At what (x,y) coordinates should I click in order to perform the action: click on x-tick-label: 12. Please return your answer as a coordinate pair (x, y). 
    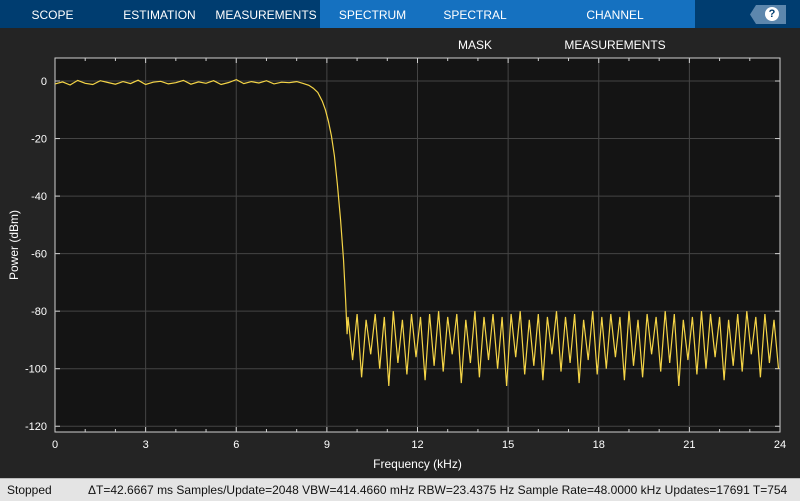
    Looking at the image, I should click on (417, 445).